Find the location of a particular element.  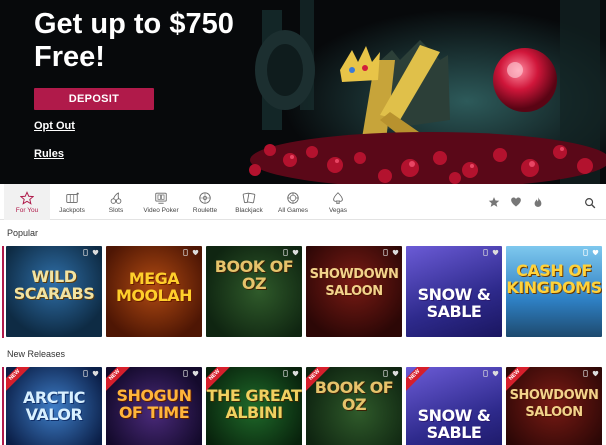

flame-icon is located at coordinates (538, 202).